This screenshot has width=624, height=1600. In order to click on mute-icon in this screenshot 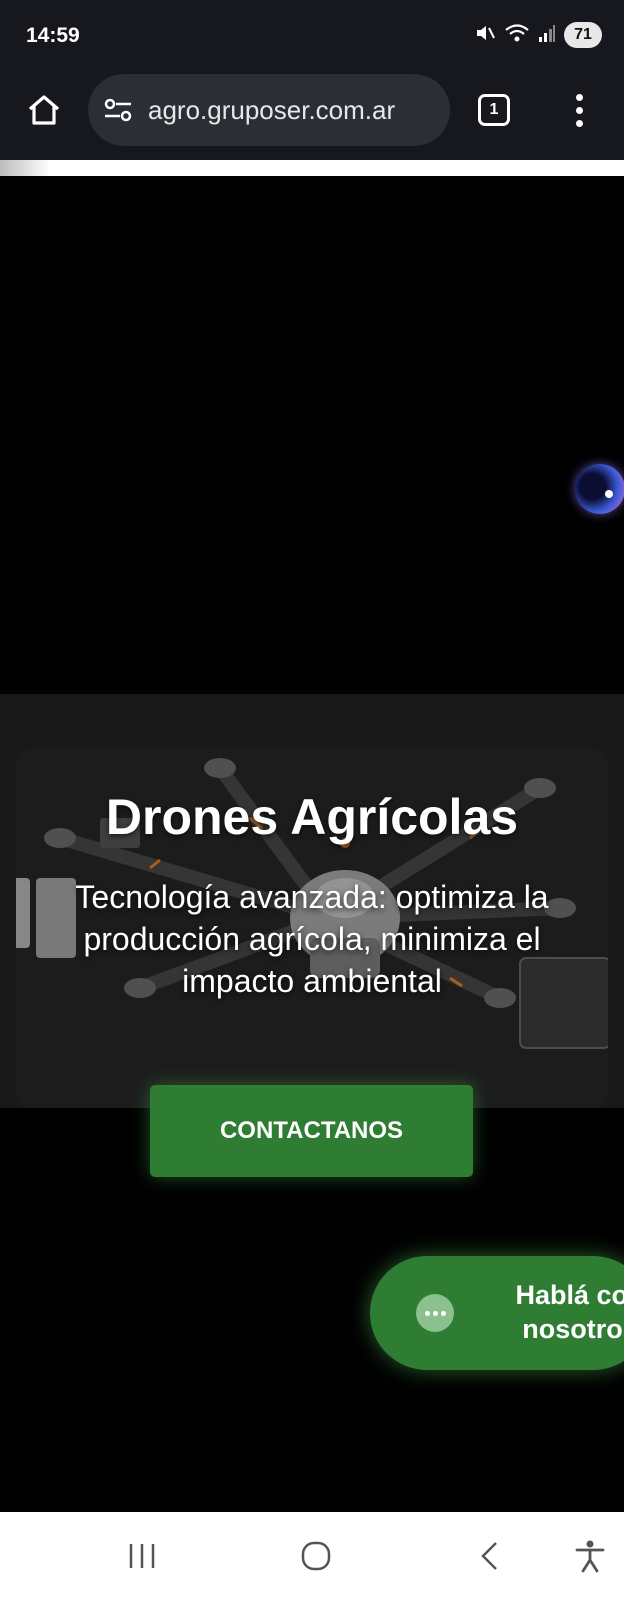, I will do `click(485, 35)`.